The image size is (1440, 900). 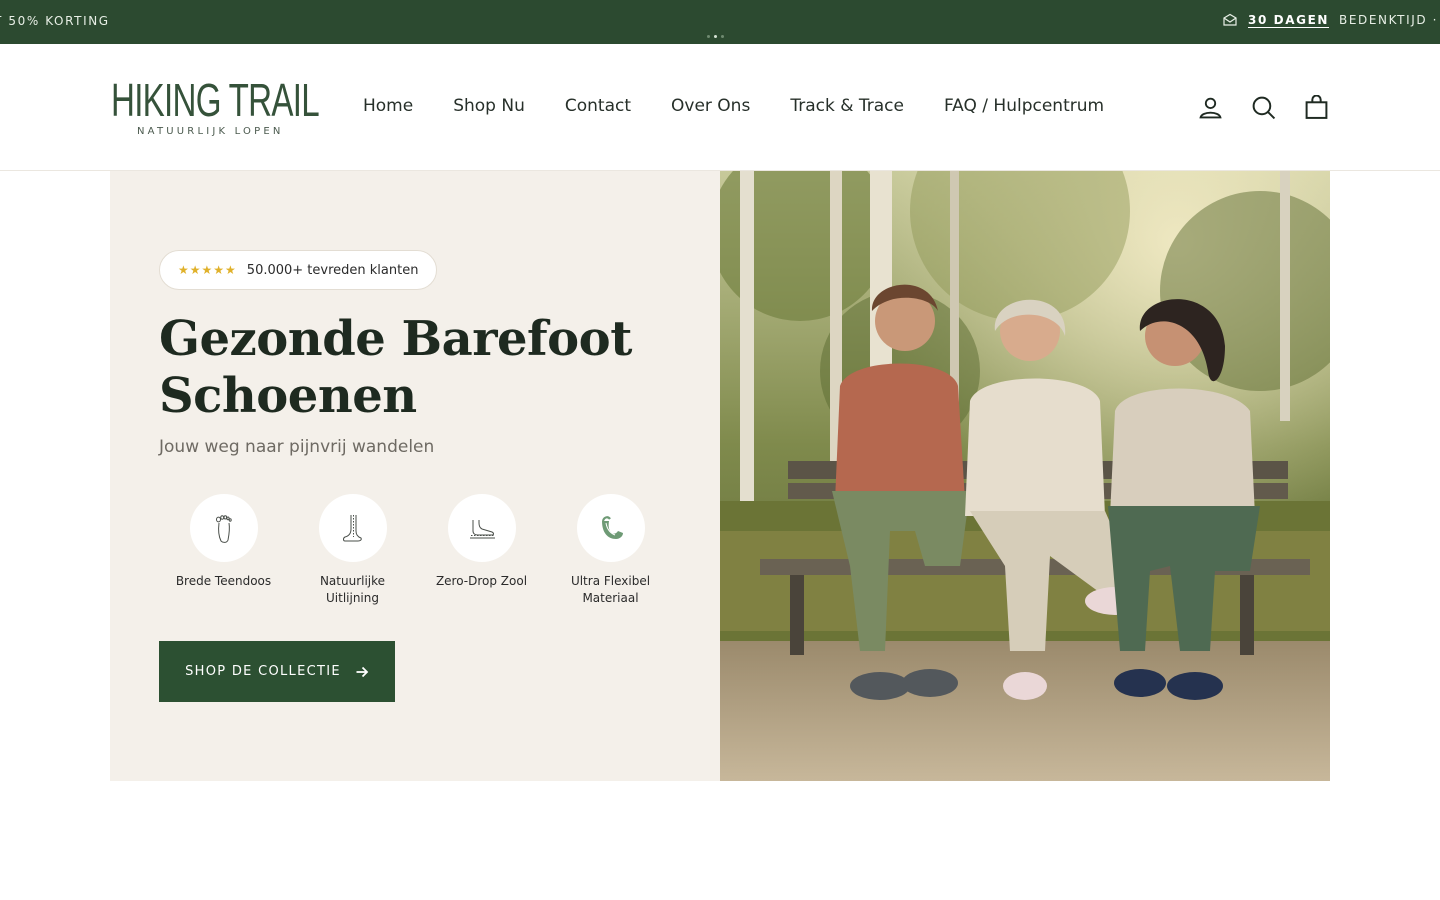 I want to click on feature-label: Natuurlijke Uitlijning, so click(x=352, y=589).